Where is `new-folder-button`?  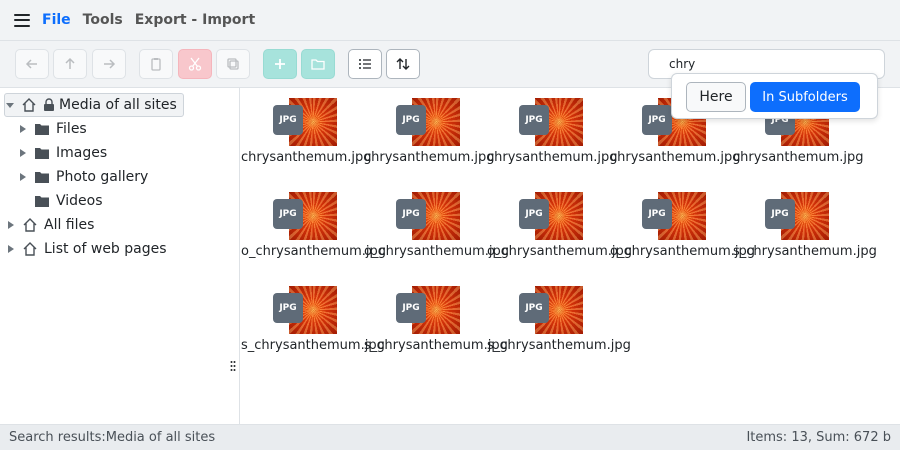 new-folder-button is located at coordinates (318, 64).